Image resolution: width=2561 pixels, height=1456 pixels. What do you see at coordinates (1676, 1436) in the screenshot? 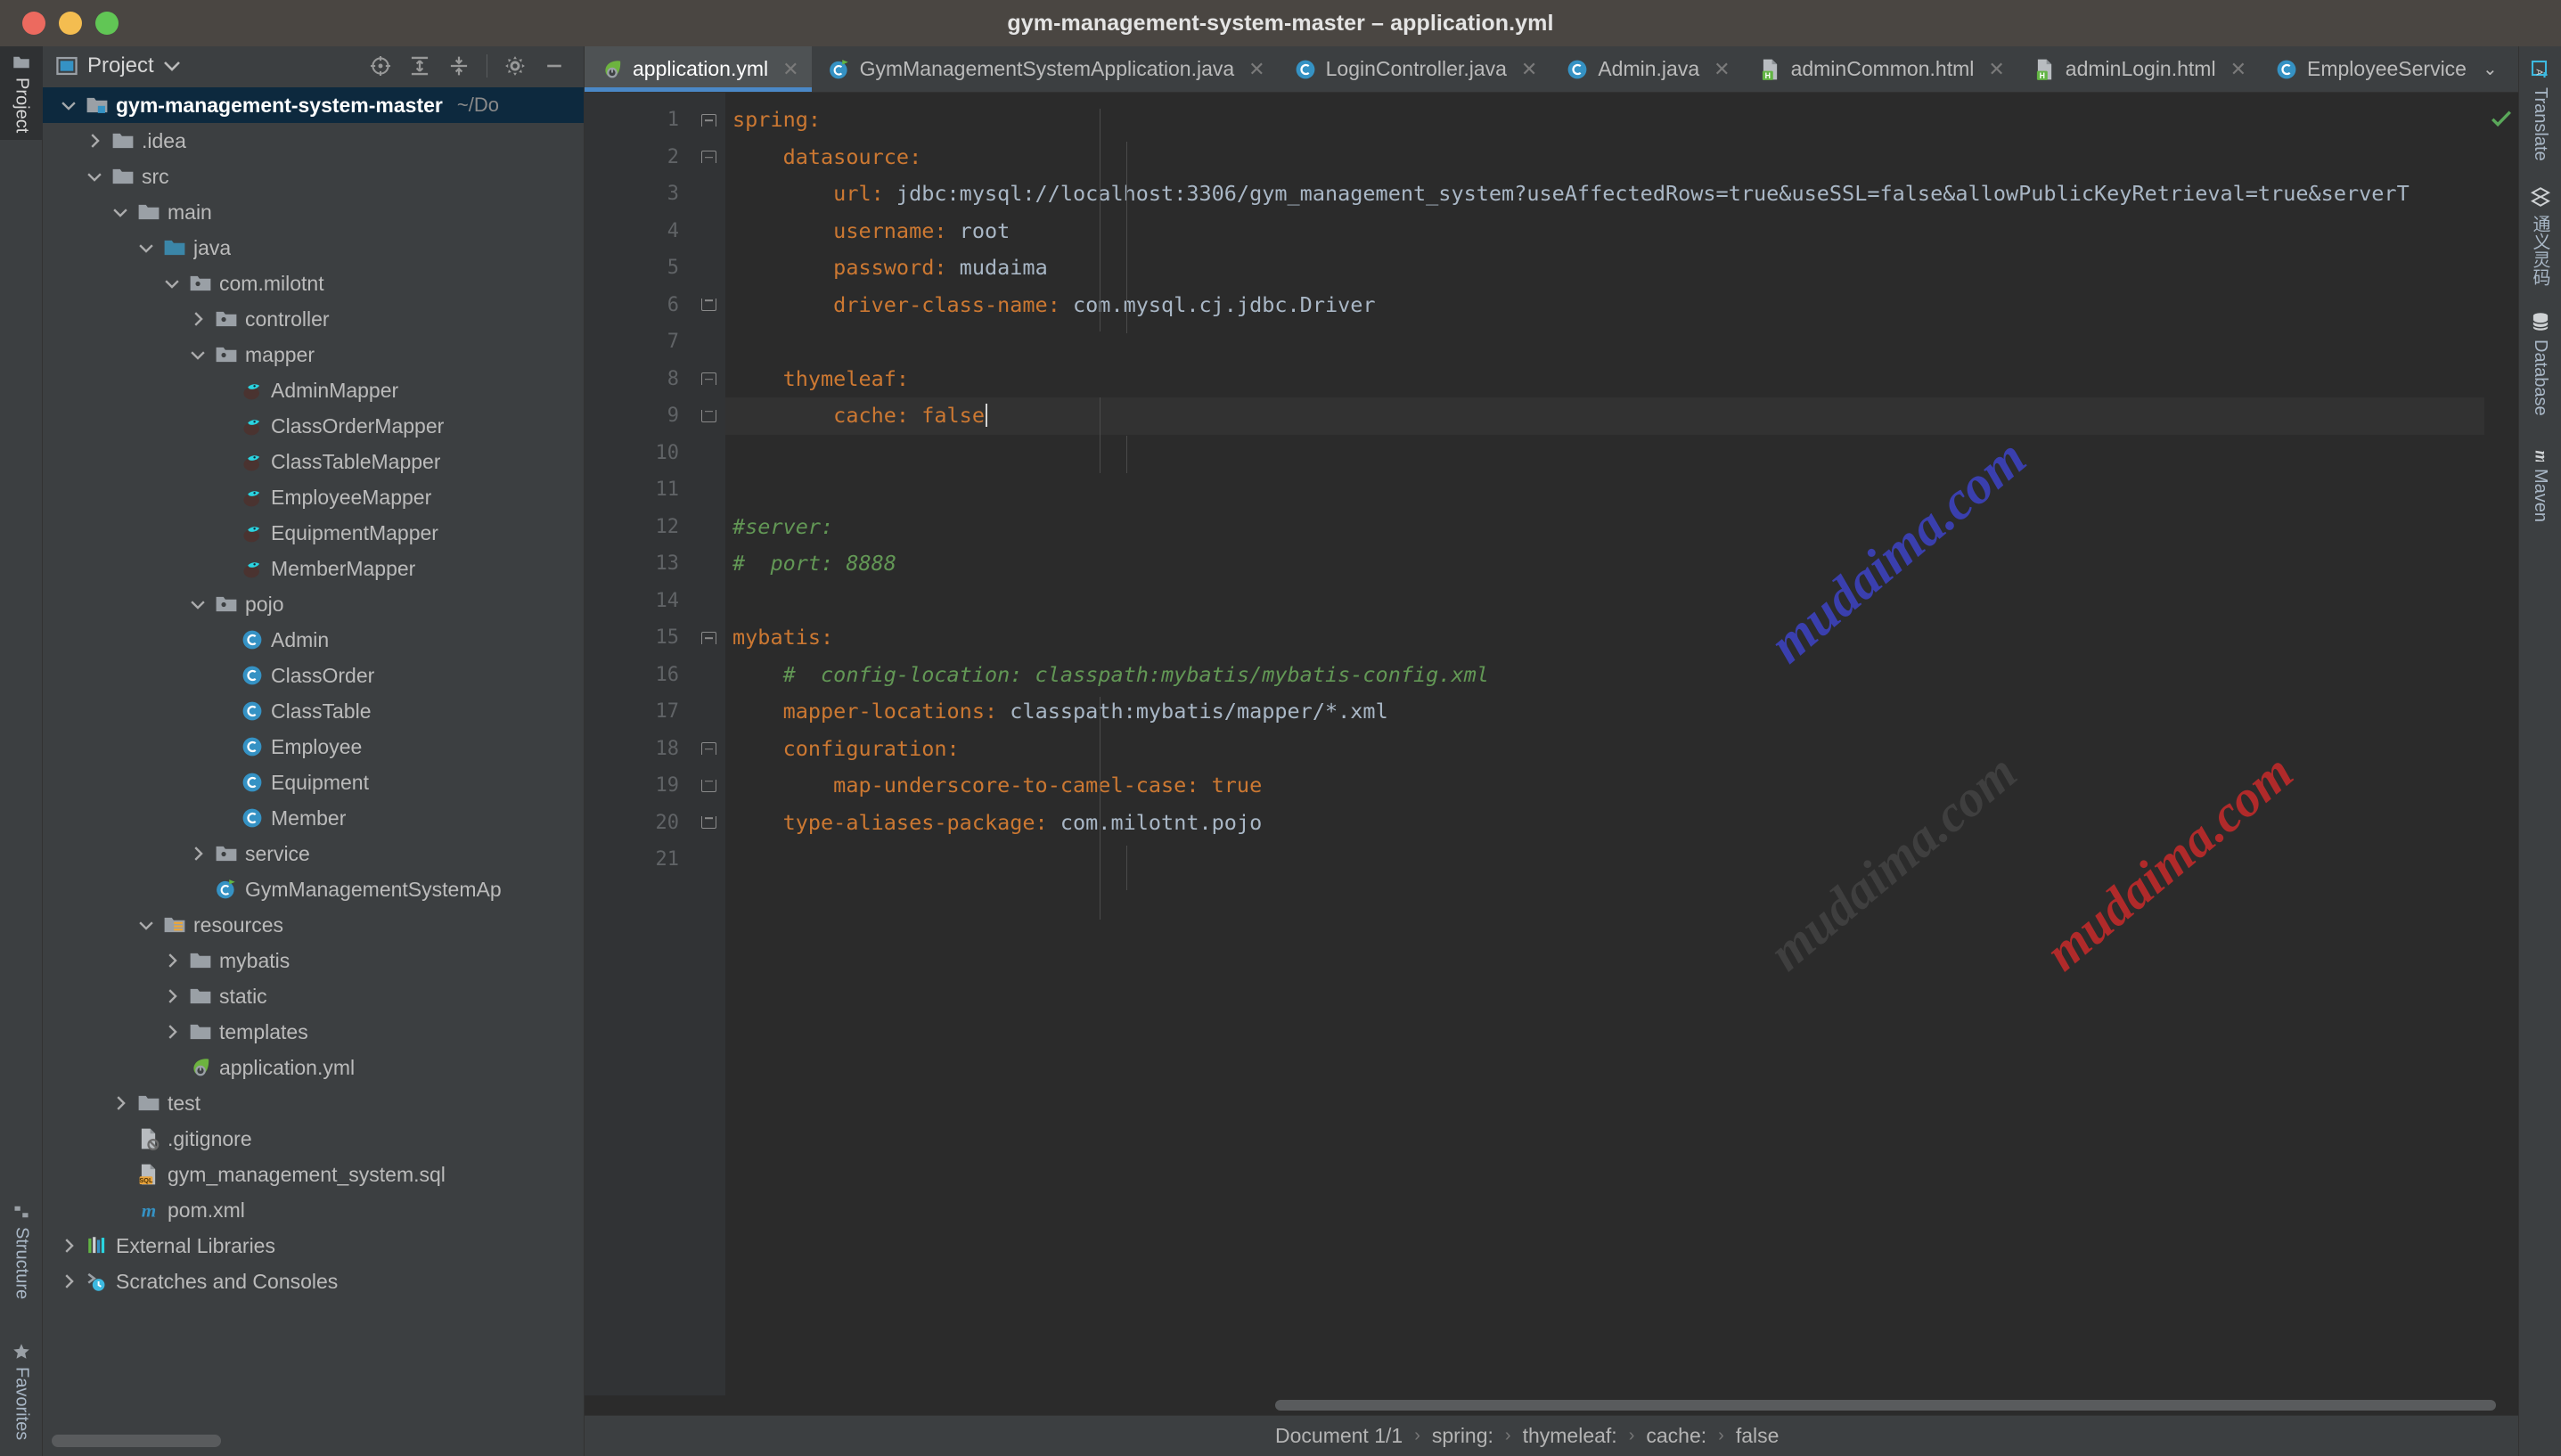
I see `breadcrumb-item: cache:` at bounding box center [1676, 1436].